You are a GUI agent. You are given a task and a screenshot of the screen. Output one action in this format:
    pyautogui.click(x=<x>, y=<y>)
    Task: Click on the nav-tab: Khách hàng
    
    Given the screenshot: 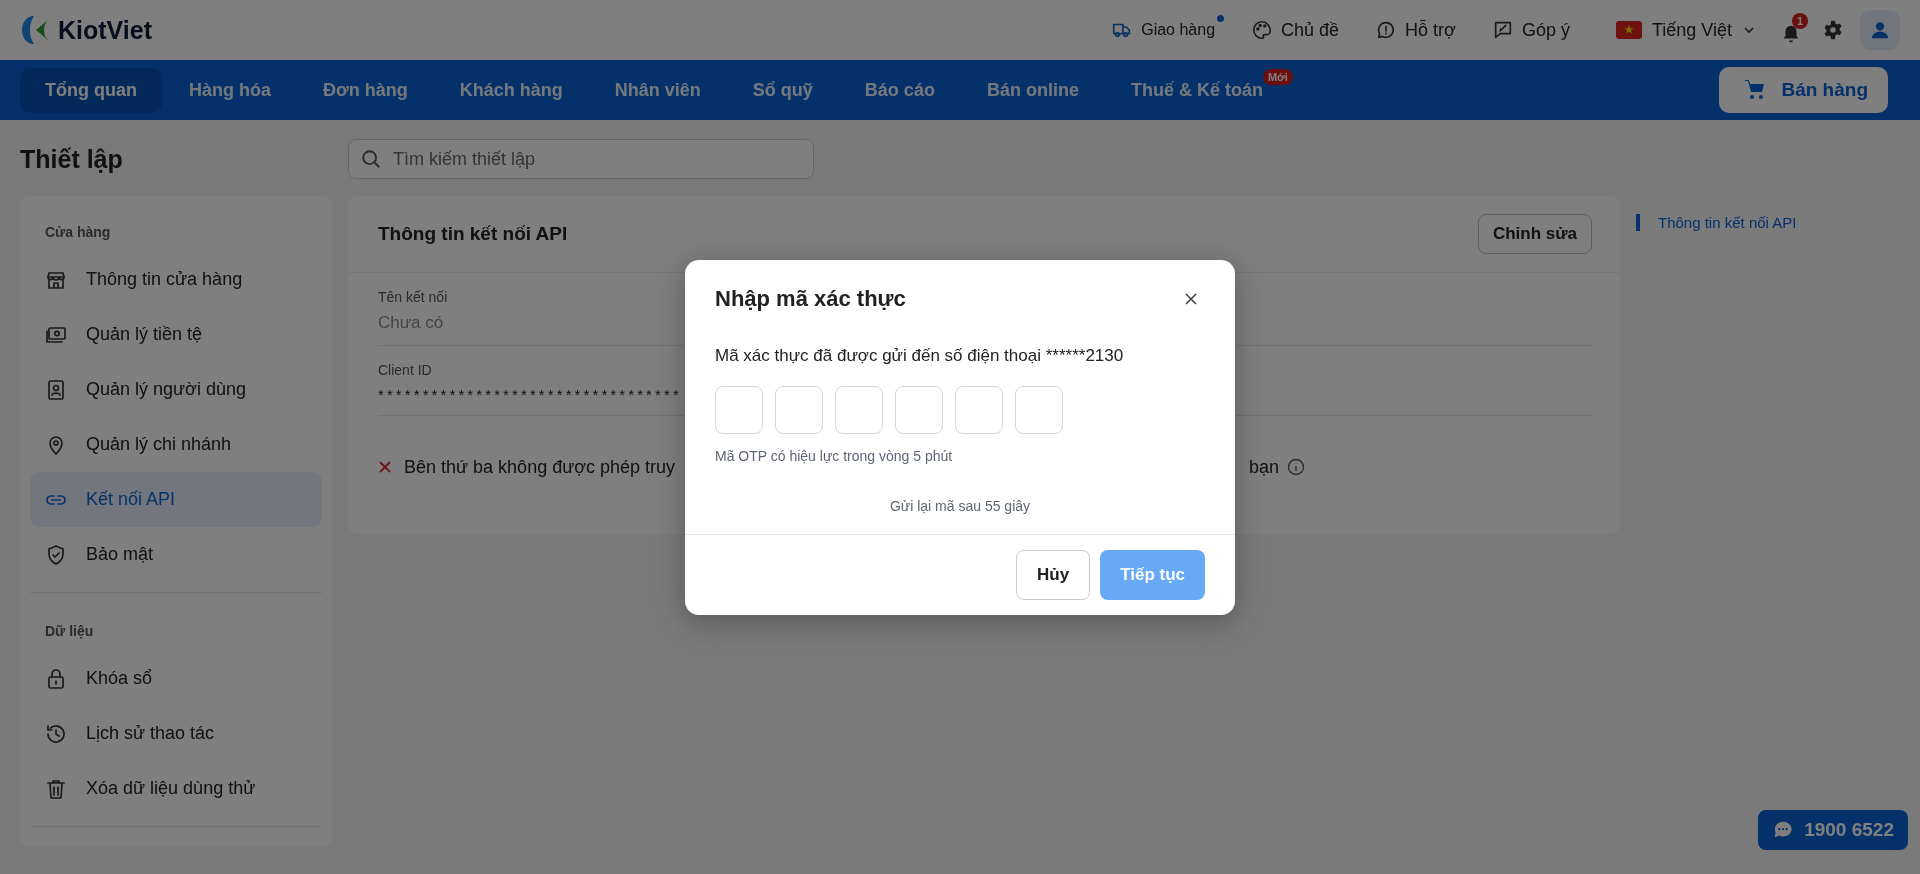 What is the action you would take?
    pyautogui.click(x=511, y=90)
    